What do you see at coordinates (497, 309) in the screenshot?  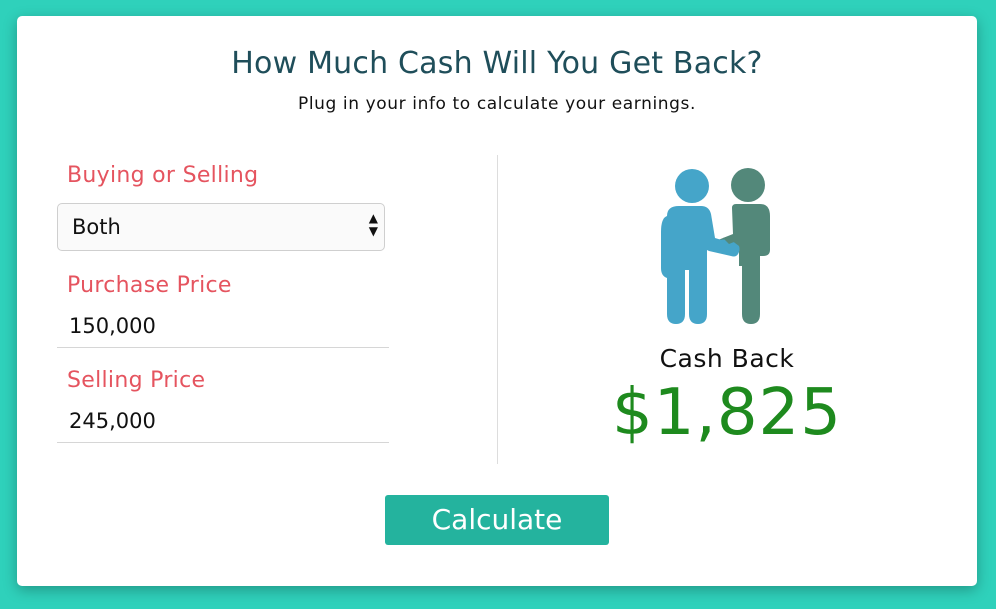 I see `column-divider` at bounding box center [497, 309].